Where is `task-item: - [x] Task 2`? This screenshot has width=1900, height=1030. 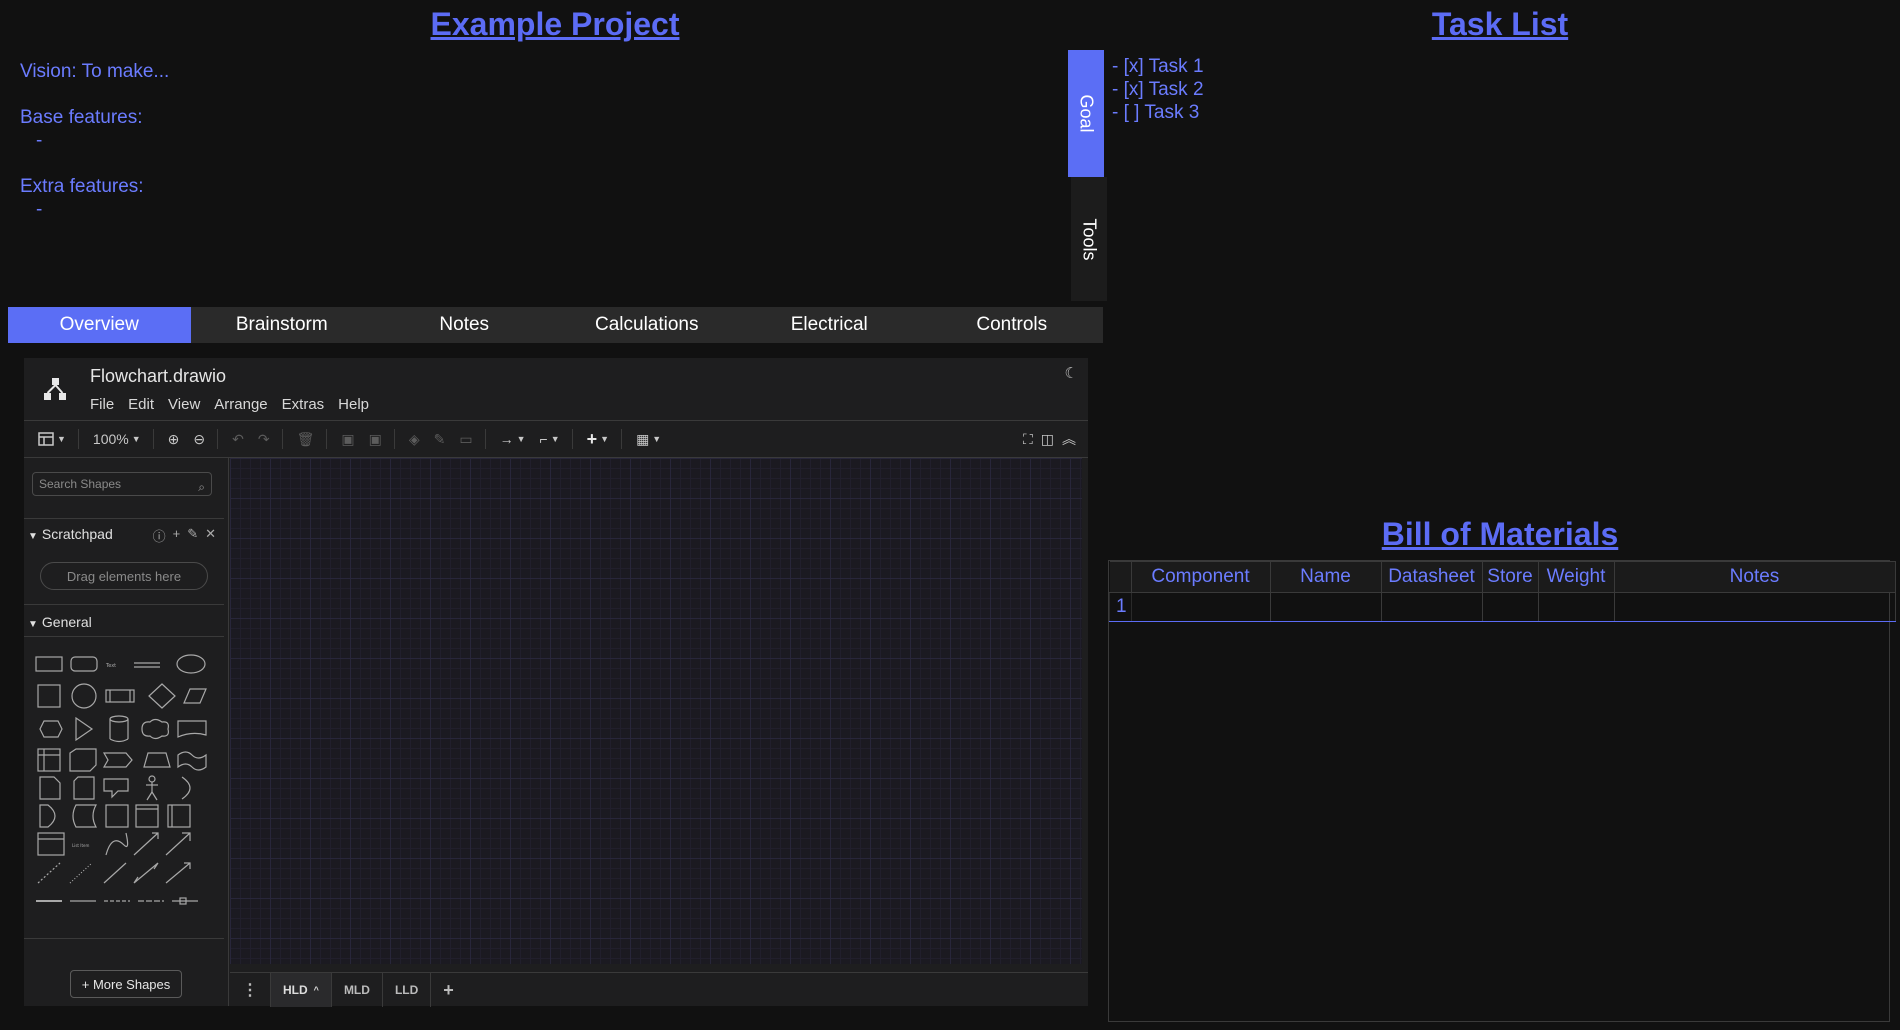
task-item: - [x] Task 2 is located at coordinates (1158, 89).